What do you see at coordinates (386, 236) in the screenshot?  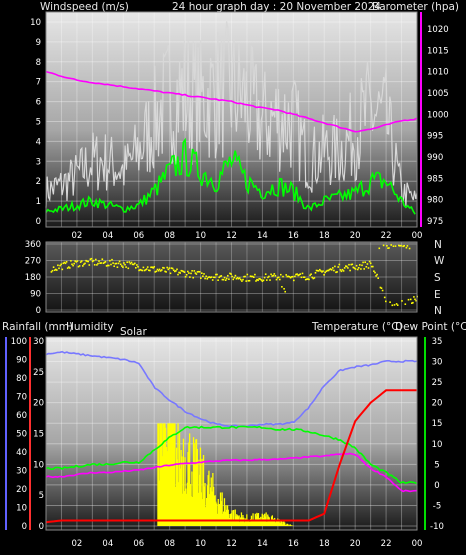 I see `x-tick-label: 22` at bounding box center [386, 236].